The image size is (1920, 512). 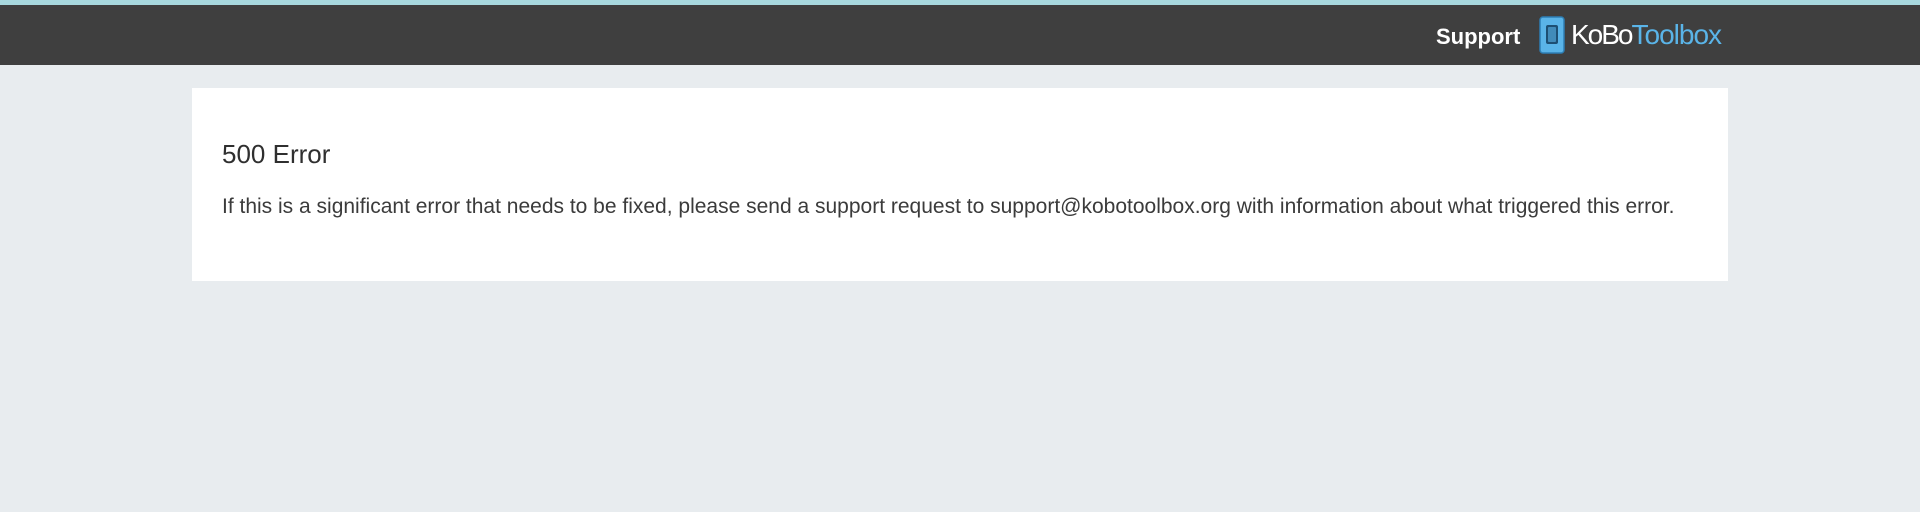 What do you see at coordinates (960, 35) in the screenshot?
I see `top-navigation-bar: Support KoBo Toolbox` at bounding box center [960, 35].